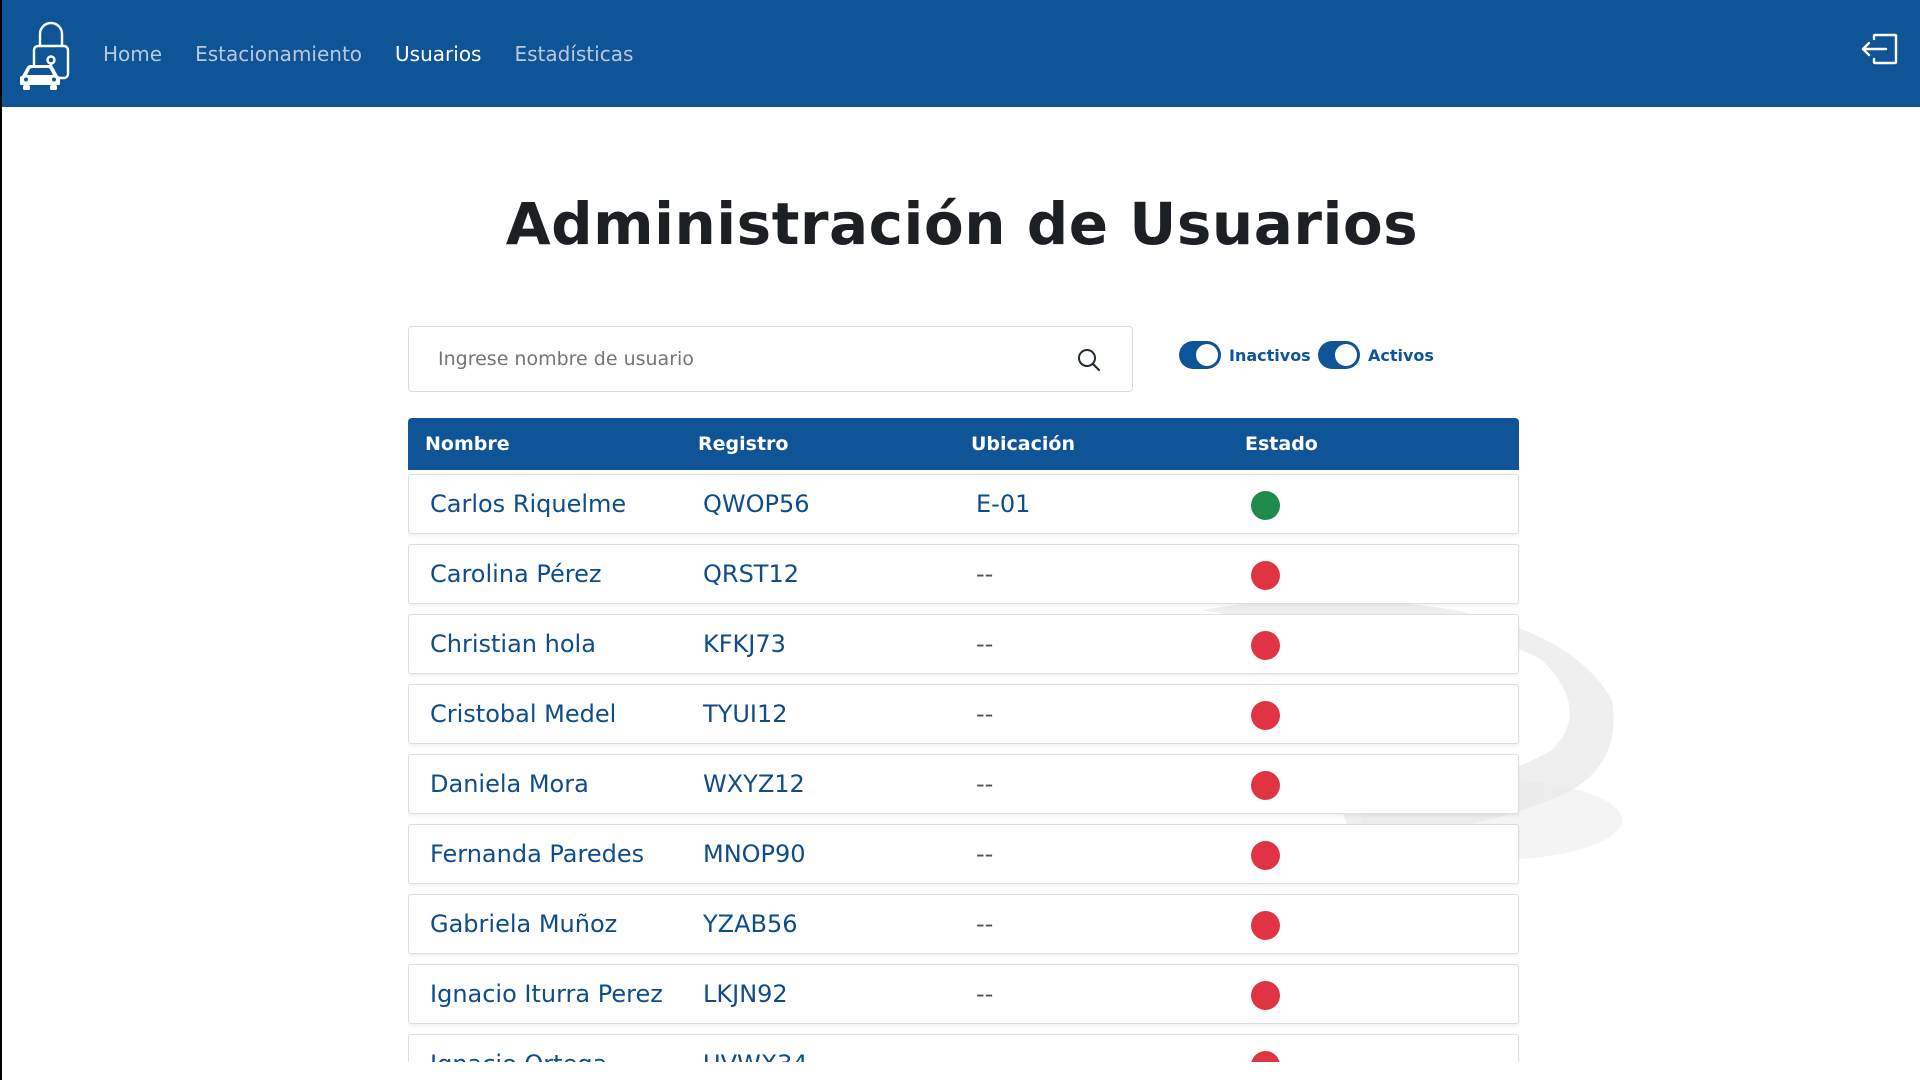 The width and height of the screenshot is (1920, 1080). What do you see at coordinates (1089, 360) in the screenshot?
I see `search-icon` at bounding box center [1089, 360].